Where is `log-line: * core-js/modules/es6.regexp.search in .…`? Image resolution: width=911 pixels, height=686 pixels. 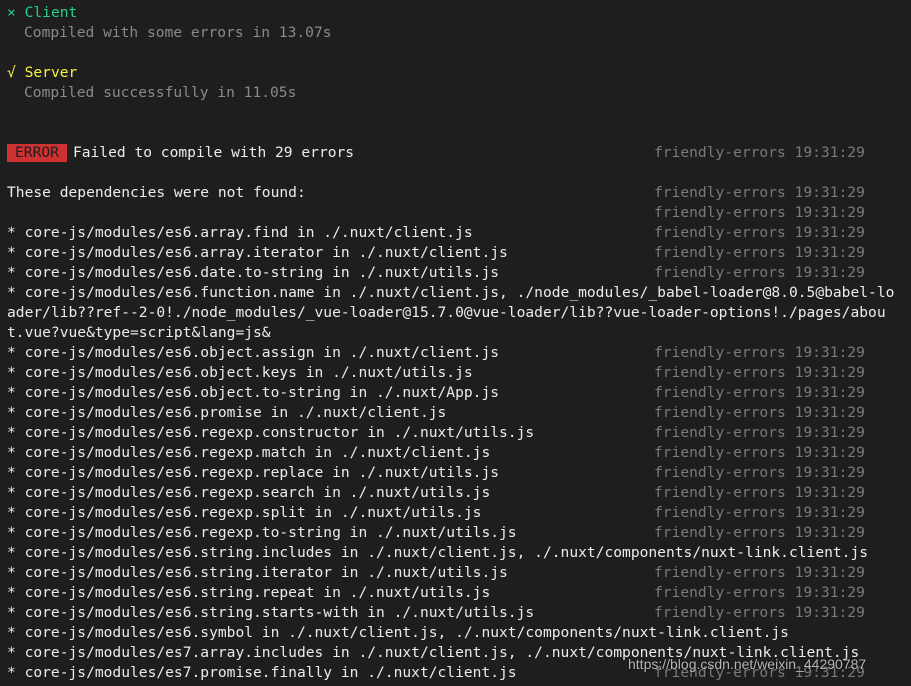
log-line: * core-js/modules/es6.regexp.search in .… is located at coordinates (457, 493).